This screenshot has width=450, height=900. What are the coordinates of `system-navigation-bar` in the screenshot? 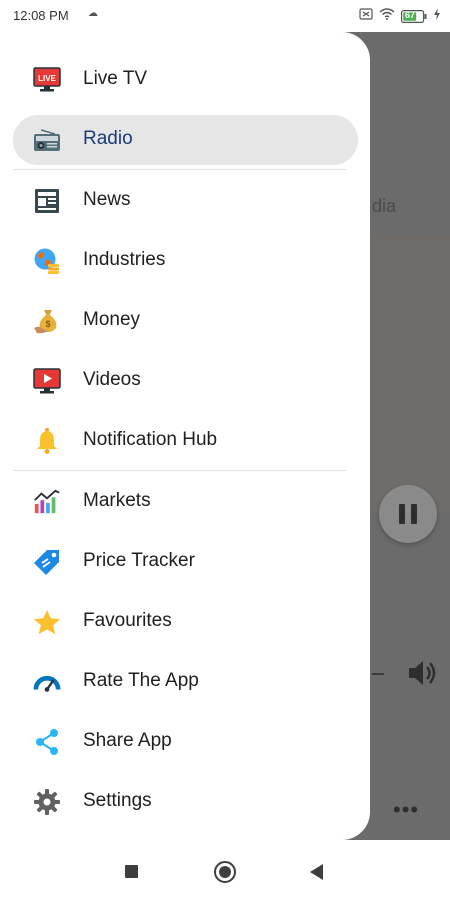 It's located at (225, 870).